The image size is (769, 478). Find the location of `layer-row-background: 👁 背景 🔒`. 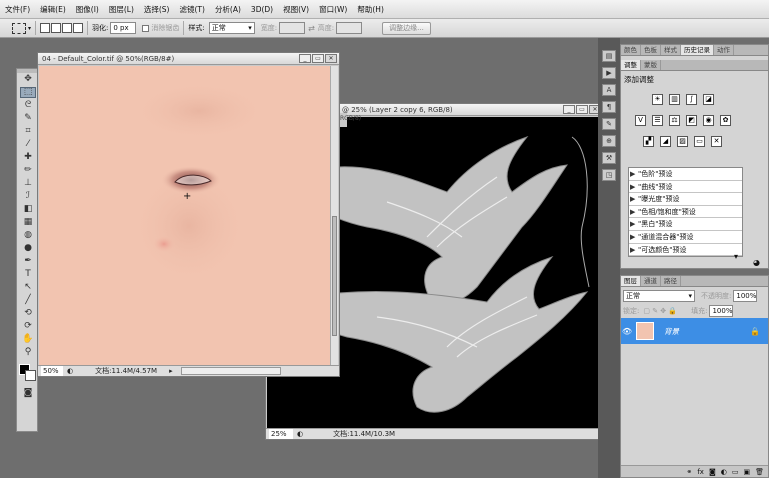

layer-row-background: 👁 背景 🔒 is located at coordinates (694, 331).